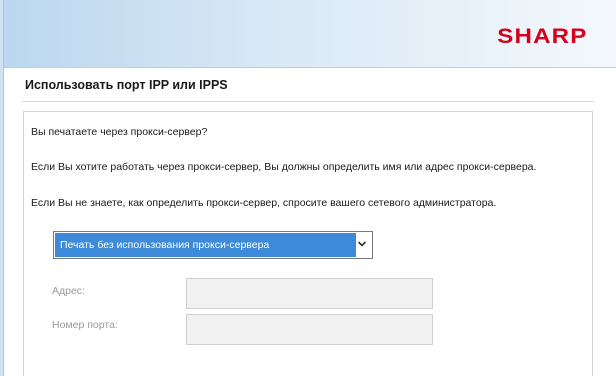 The width and height of the screenshot is (616, 376). I want to click on title-divider, so click(308, 101).